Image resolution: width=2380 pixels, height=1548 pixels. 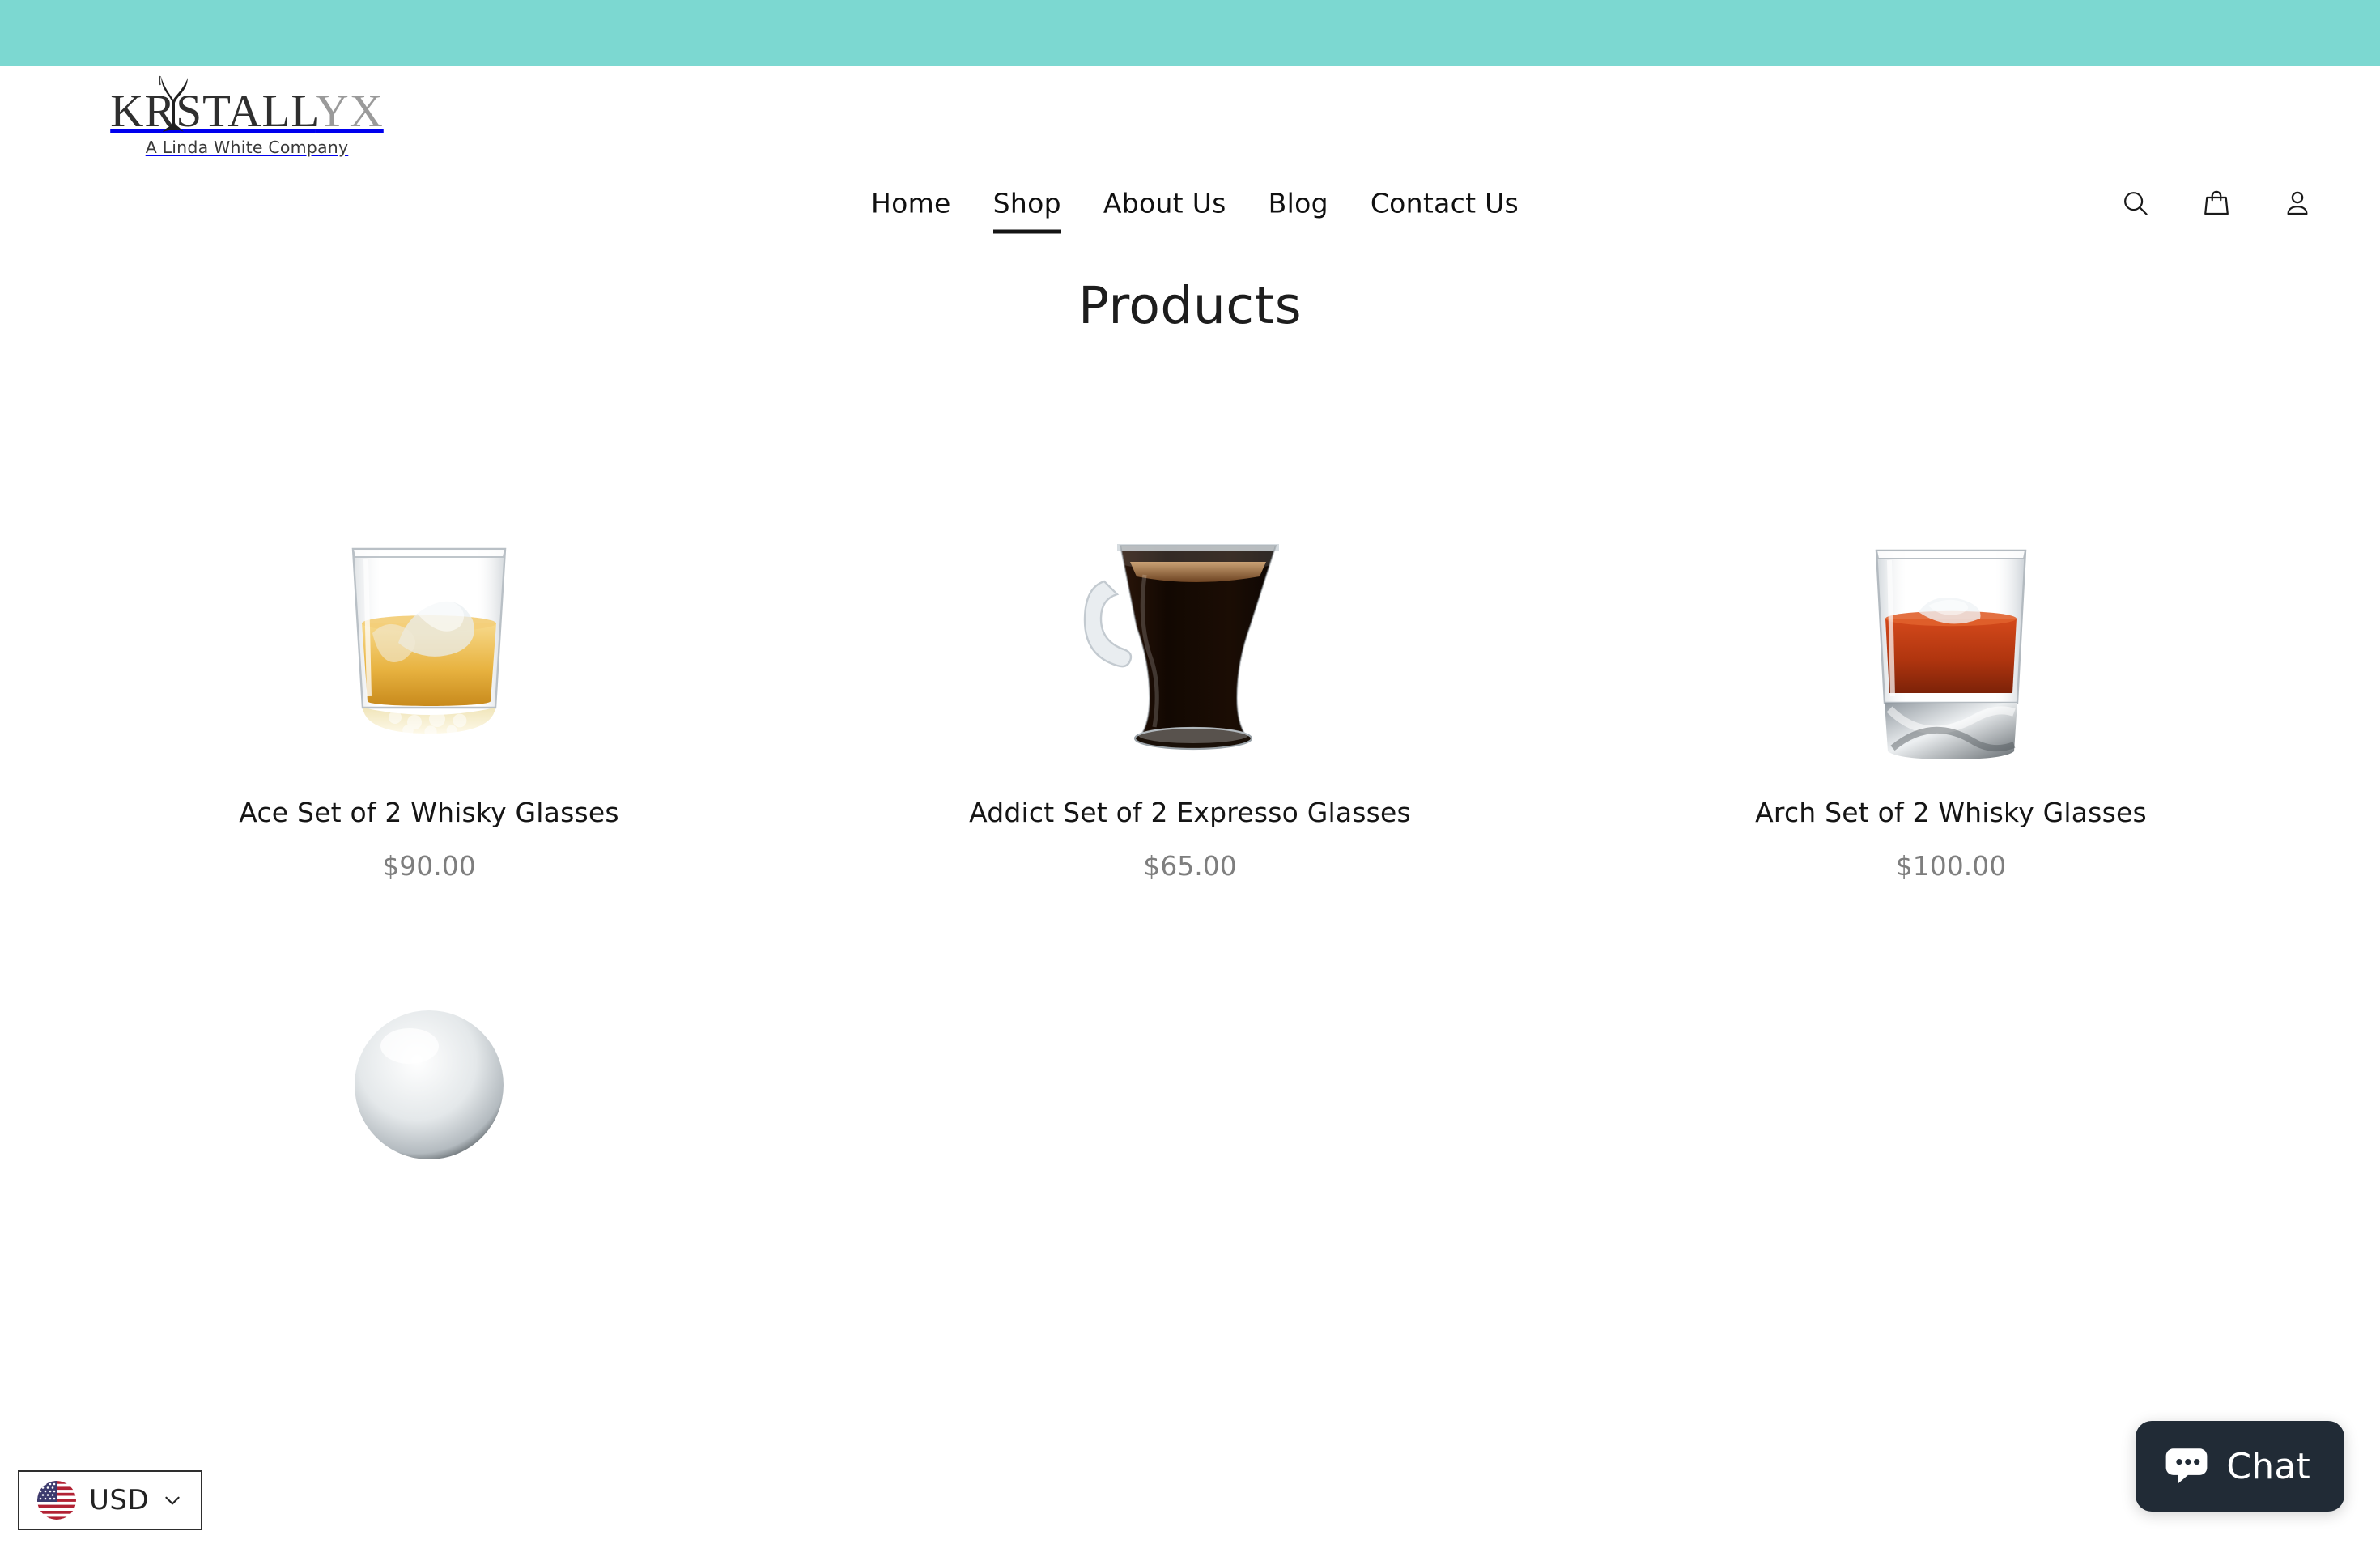 I want to click on search-icon, so click(x=2136, y=203).